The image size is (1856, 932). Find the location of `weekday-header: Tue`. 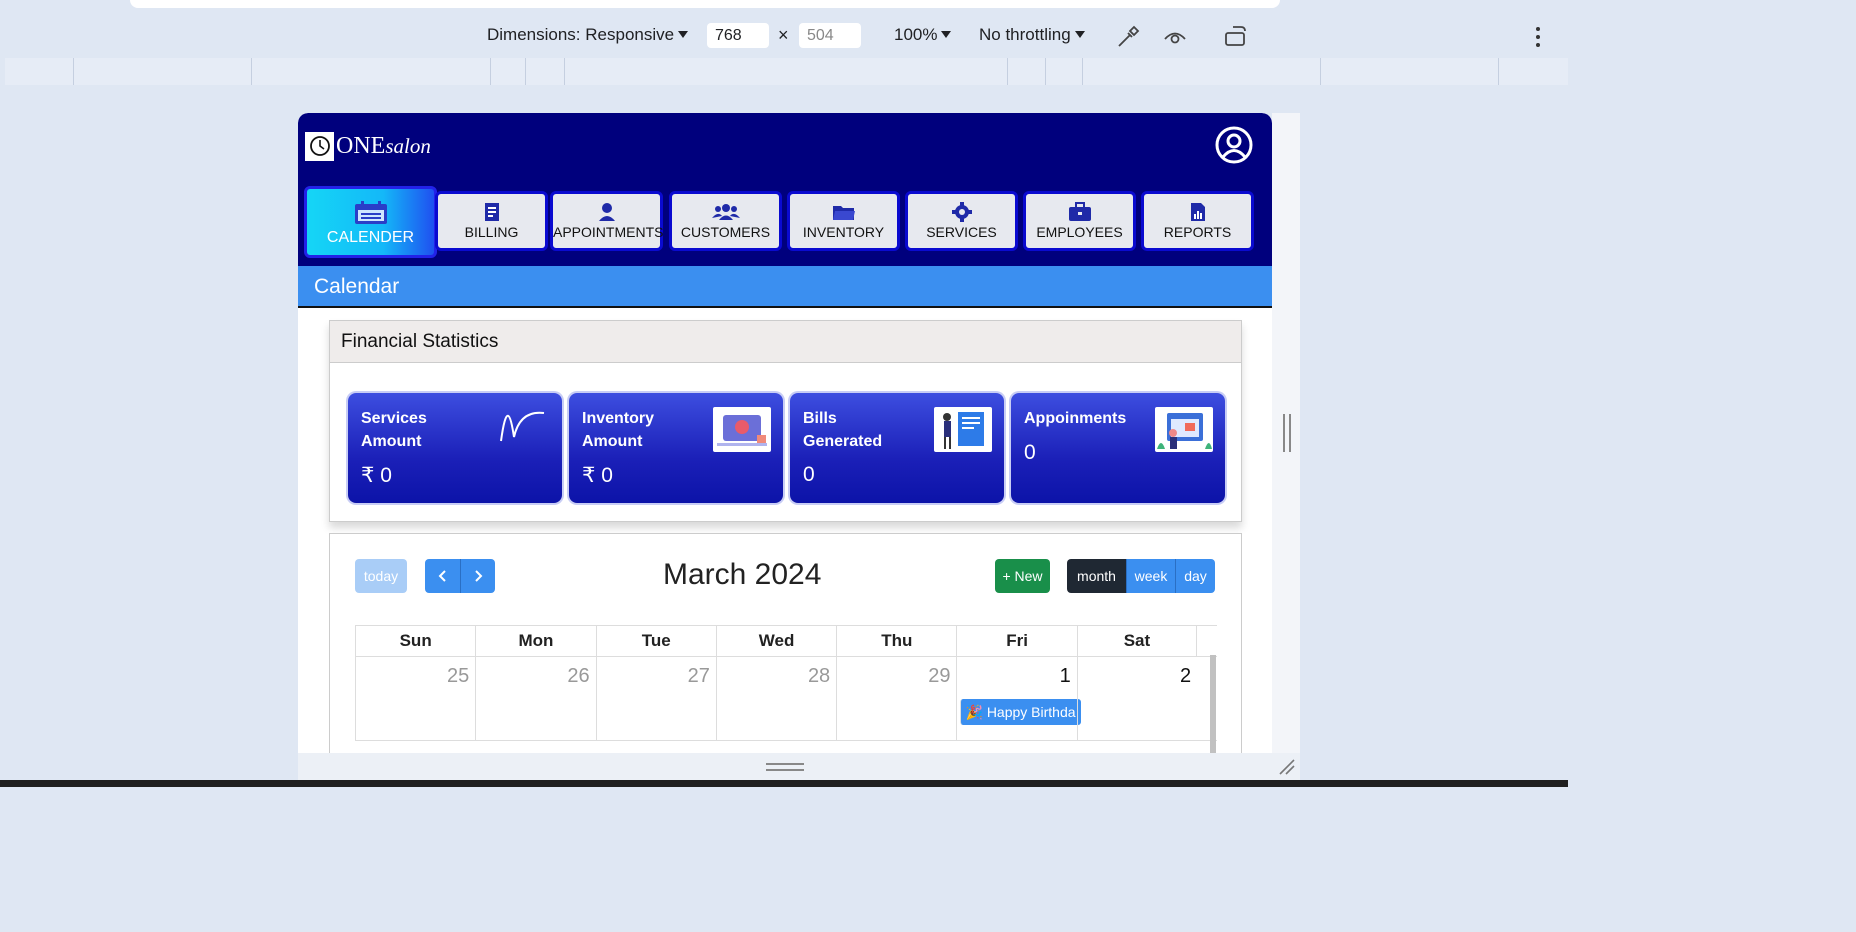

weekday-header: Tue is located at coordinates (655, 641).